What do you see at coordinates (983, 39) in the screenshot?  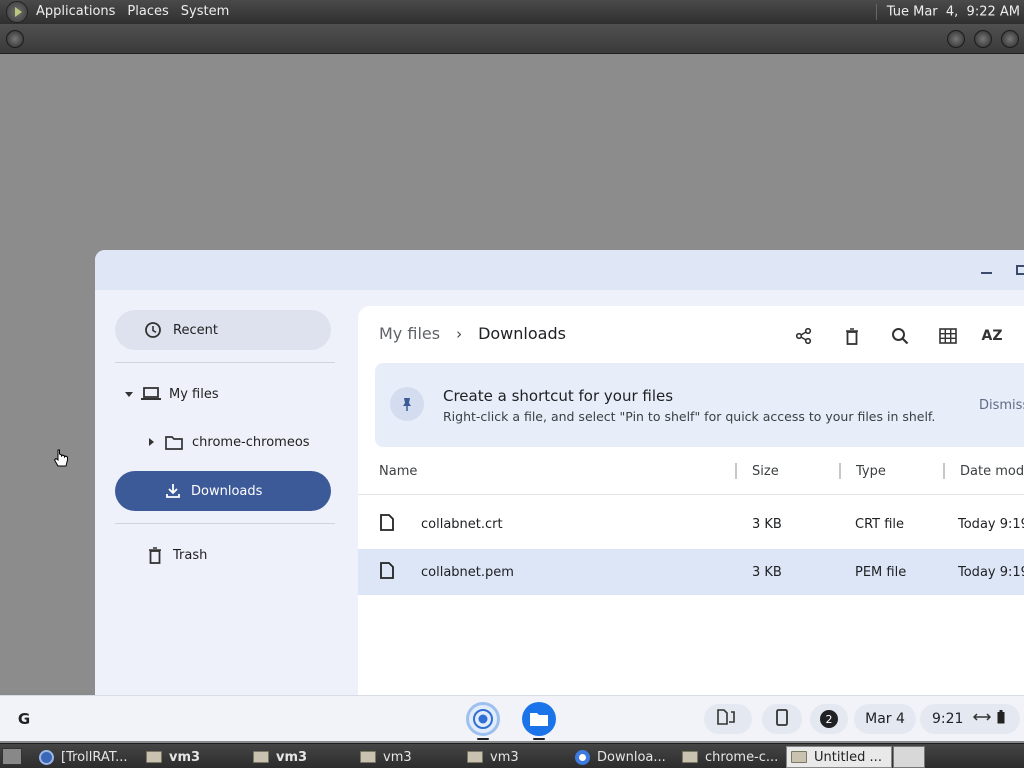 I see `maximize-window-button` at bounding box center [983, 39].